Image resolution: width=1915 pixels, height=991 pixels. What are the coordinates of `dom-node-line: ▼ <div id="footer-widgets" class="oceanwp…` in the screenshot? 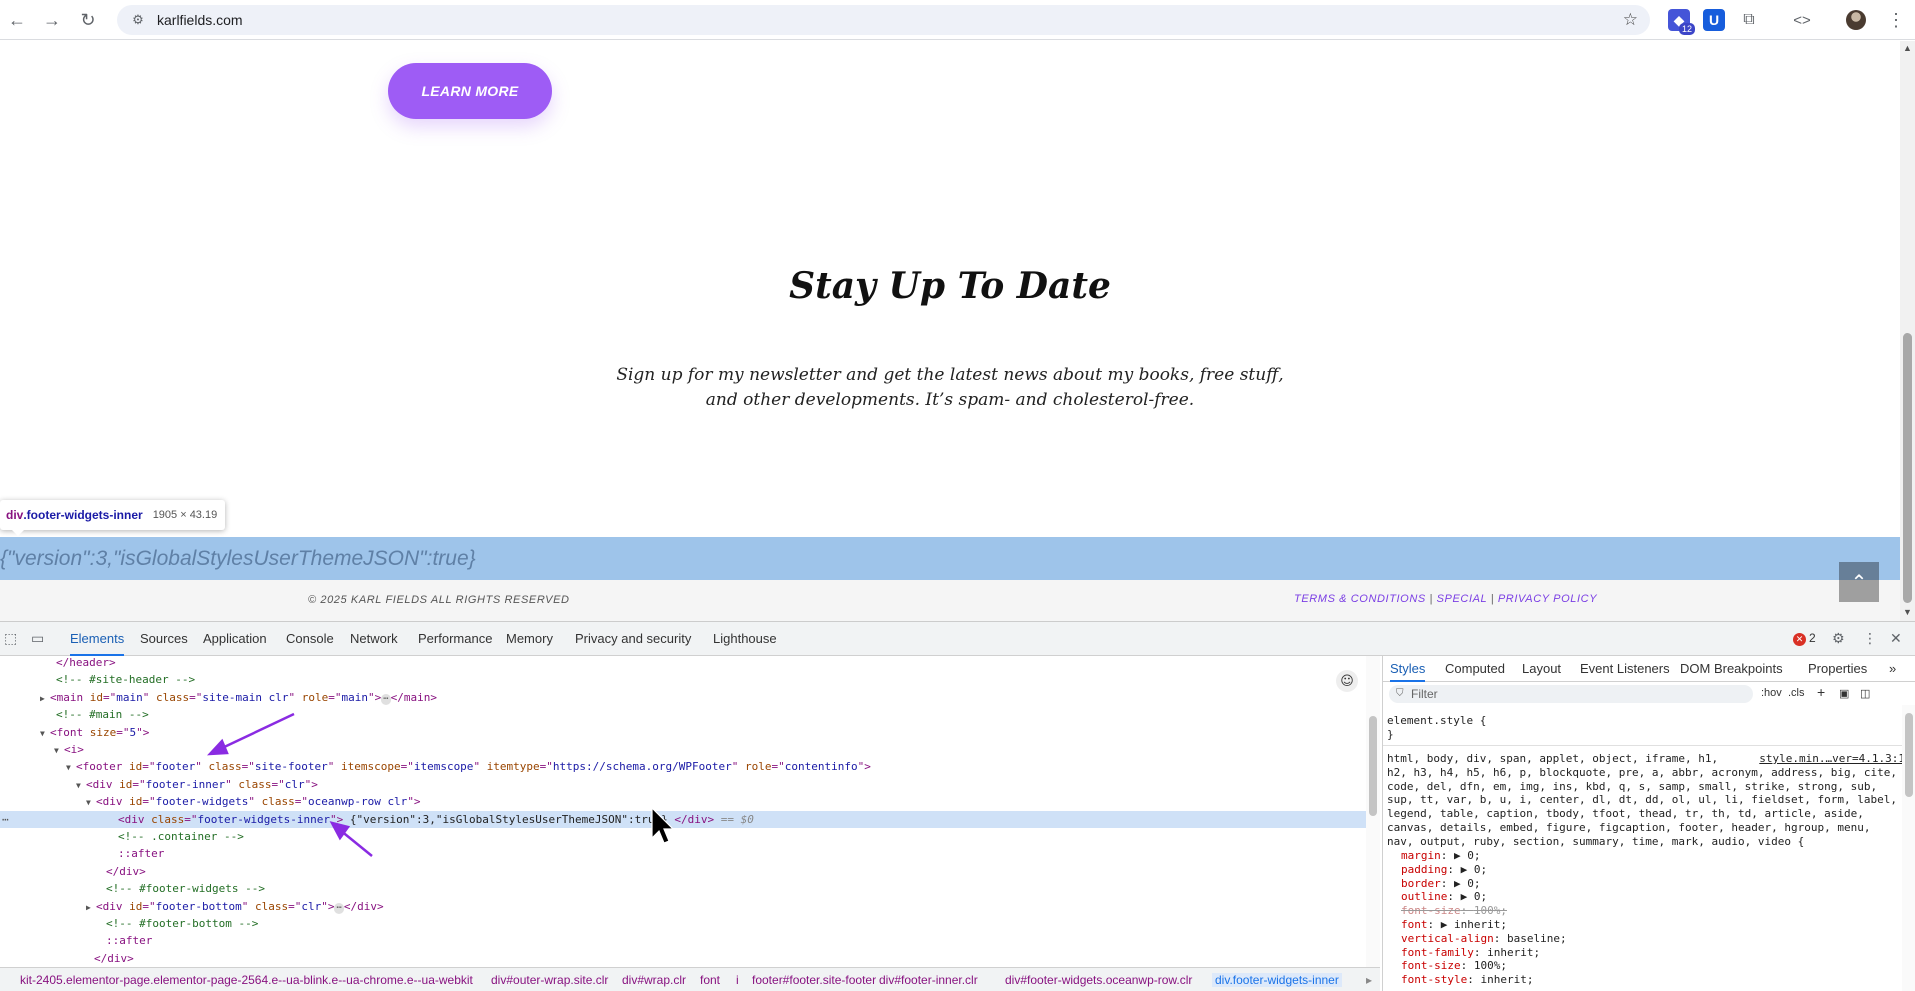 It's located at (683, 801).